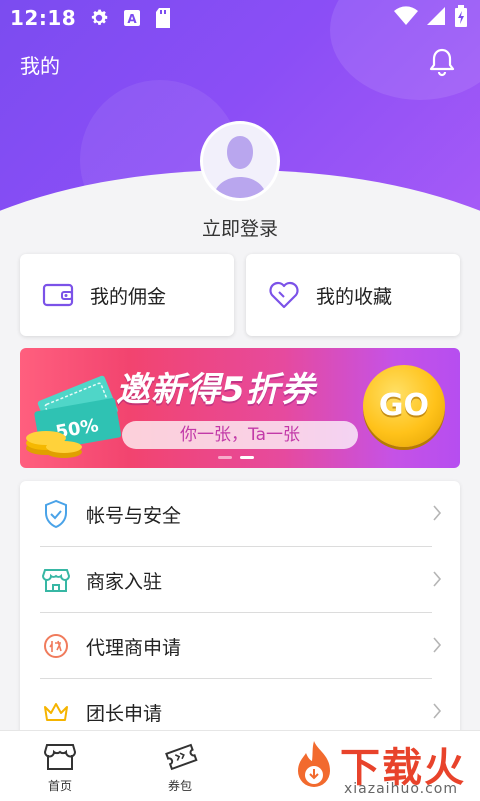 Image resolution: width=480 pixels, height=801 pixels. What do you see at coordinates (134, 515) in the screenshot?
I see `menu-label: 帐号与安全` at bounding box center [134, 515].